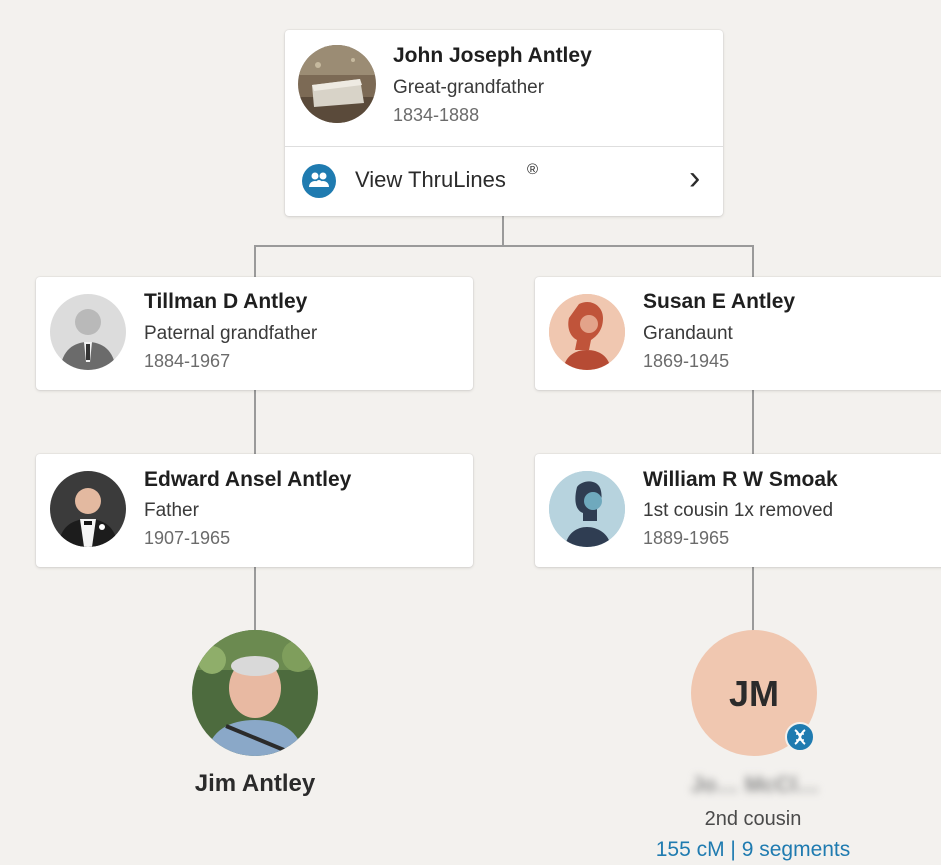  Describe the element at coordinates (255, 784) in the screenshot. I see `self-name: Jim Antley` at that location.